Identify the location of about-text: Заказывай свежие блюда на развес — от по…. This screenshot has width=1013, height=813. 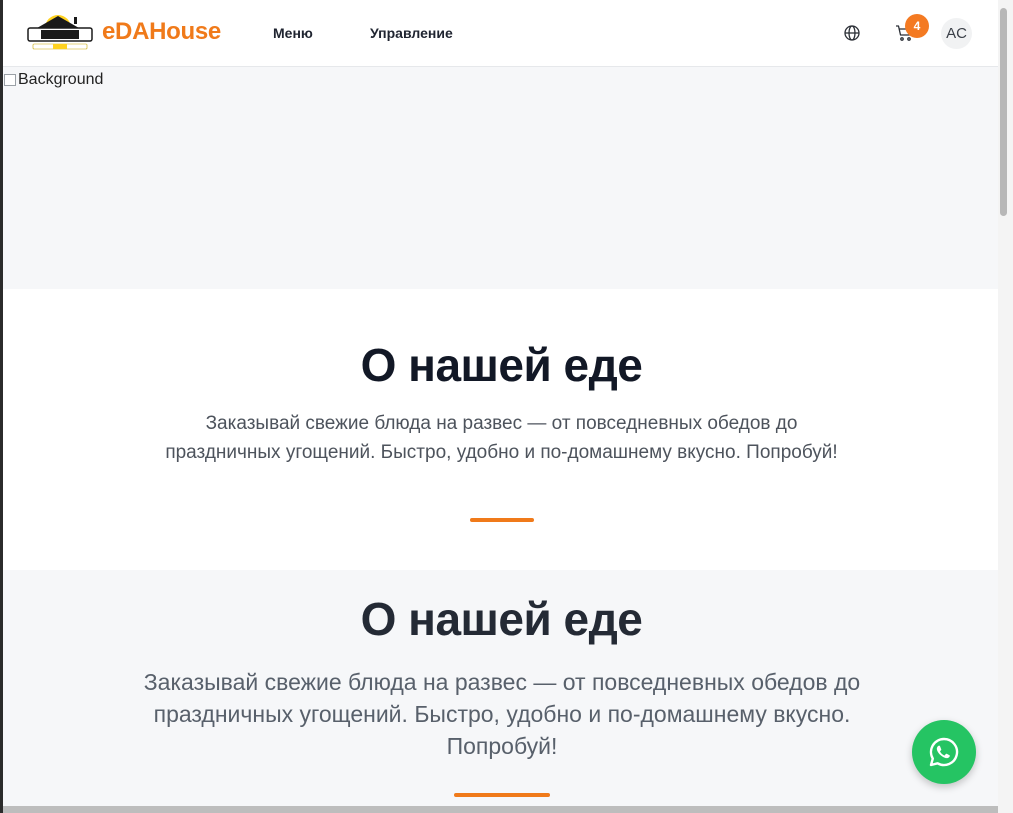
(501, 438).